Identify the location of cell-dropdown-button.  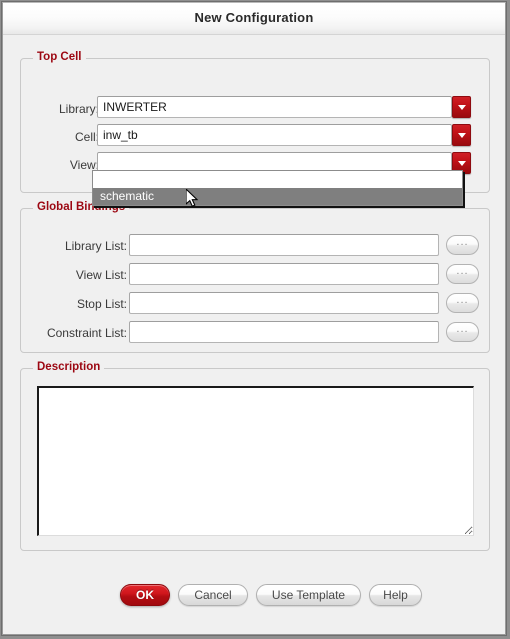
(461, 135).